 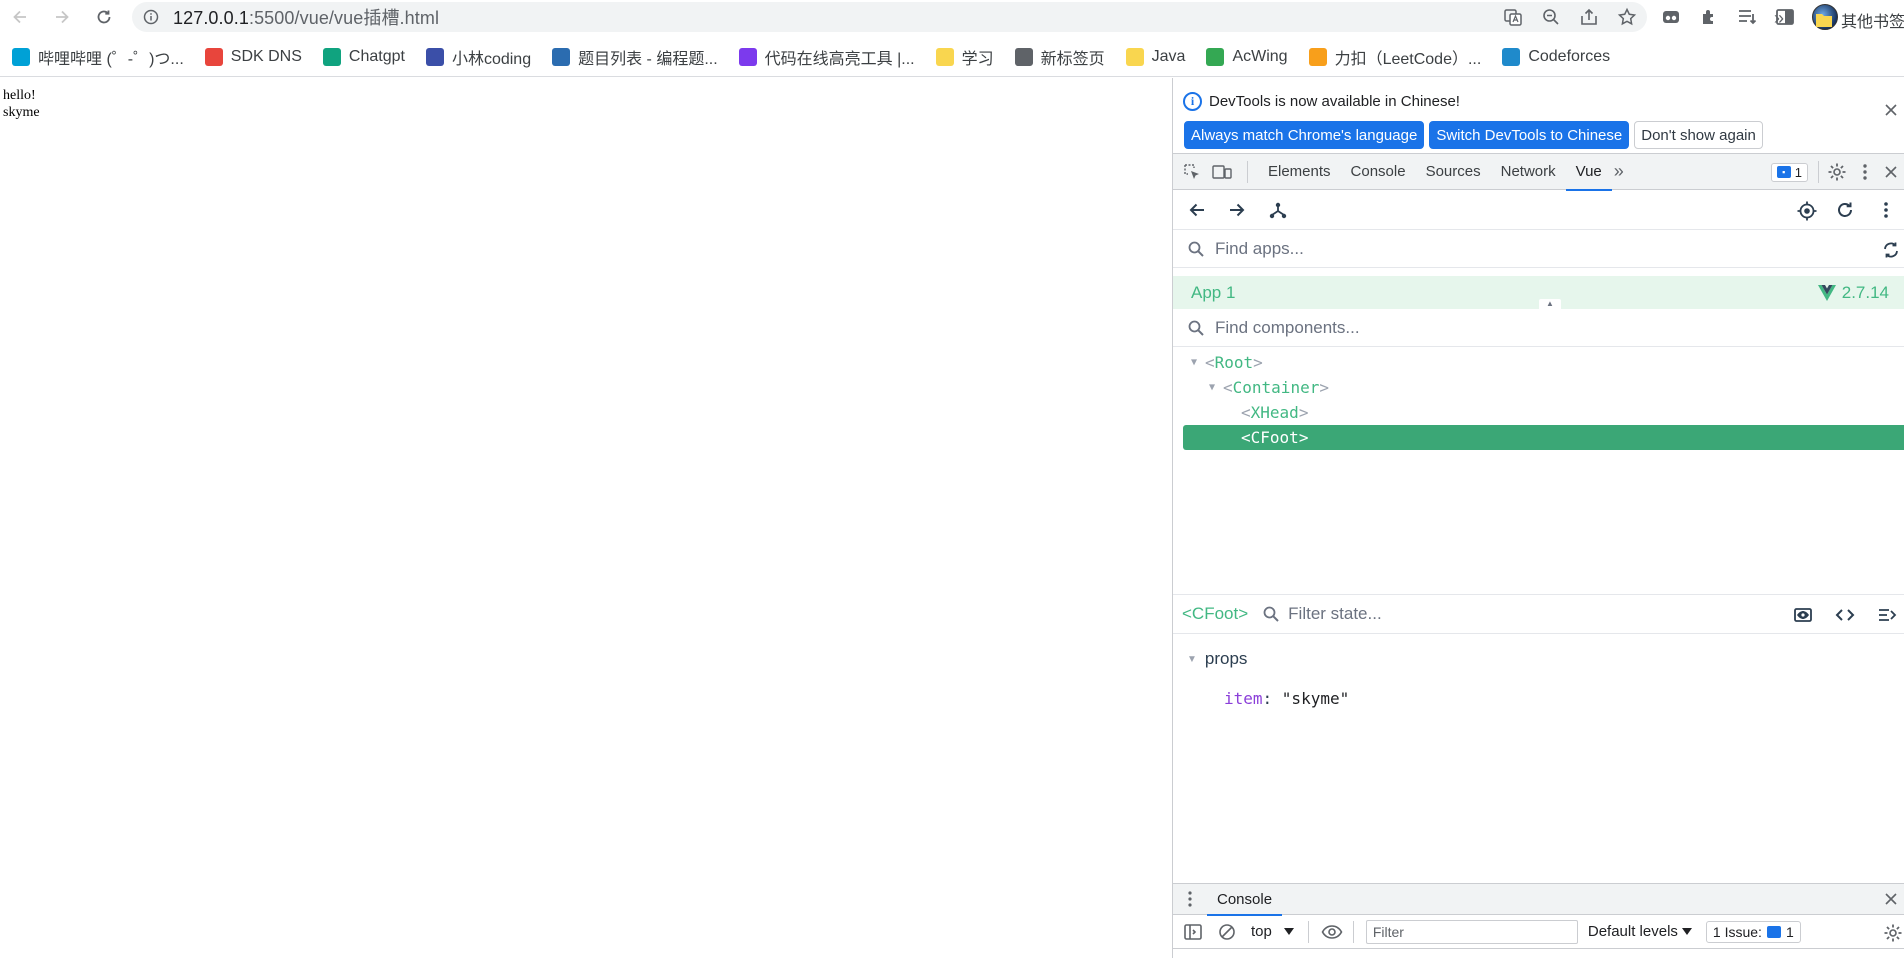 I want to click on console-filter-input: Filter, so click(x=1471, y=931).